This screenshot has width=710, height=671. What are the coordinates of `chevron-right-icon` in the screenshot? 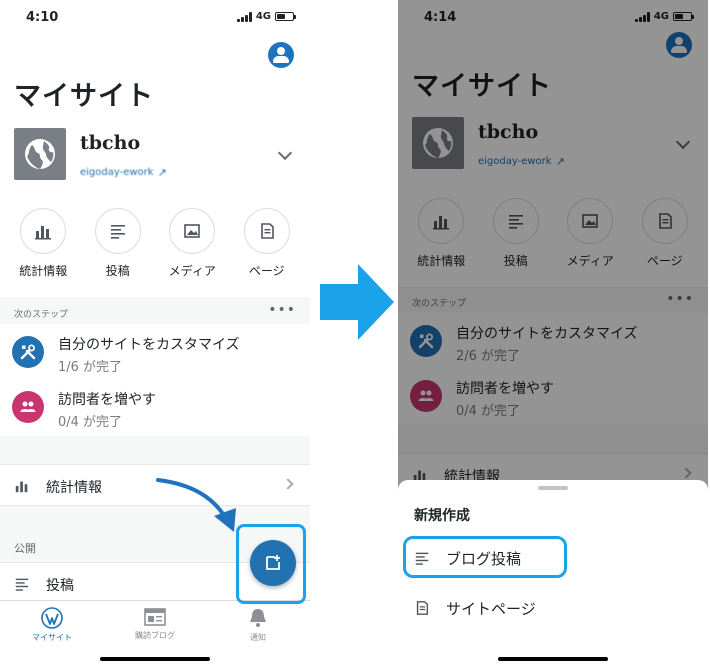 It's located at (288, 484).